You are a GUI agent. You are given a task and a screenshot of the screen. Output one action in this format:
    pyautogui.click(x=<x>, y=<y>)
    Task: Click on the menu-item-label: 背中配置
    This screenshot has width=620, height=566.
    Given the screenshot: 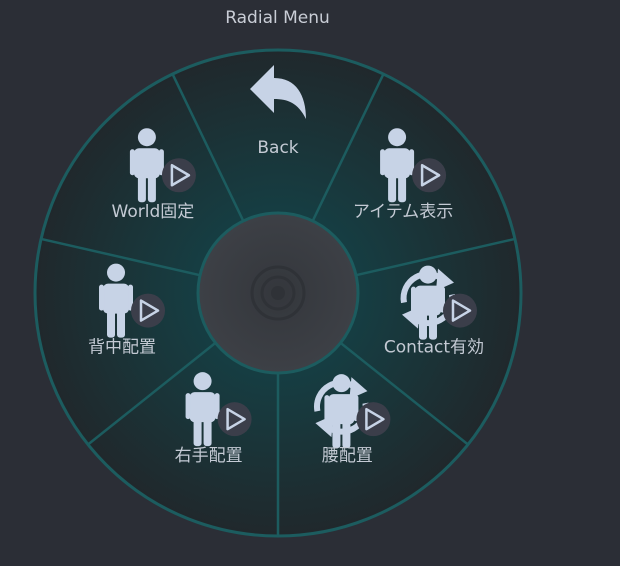 What is the action you would take?
    pyautogui.click(x=122, y=348)
    